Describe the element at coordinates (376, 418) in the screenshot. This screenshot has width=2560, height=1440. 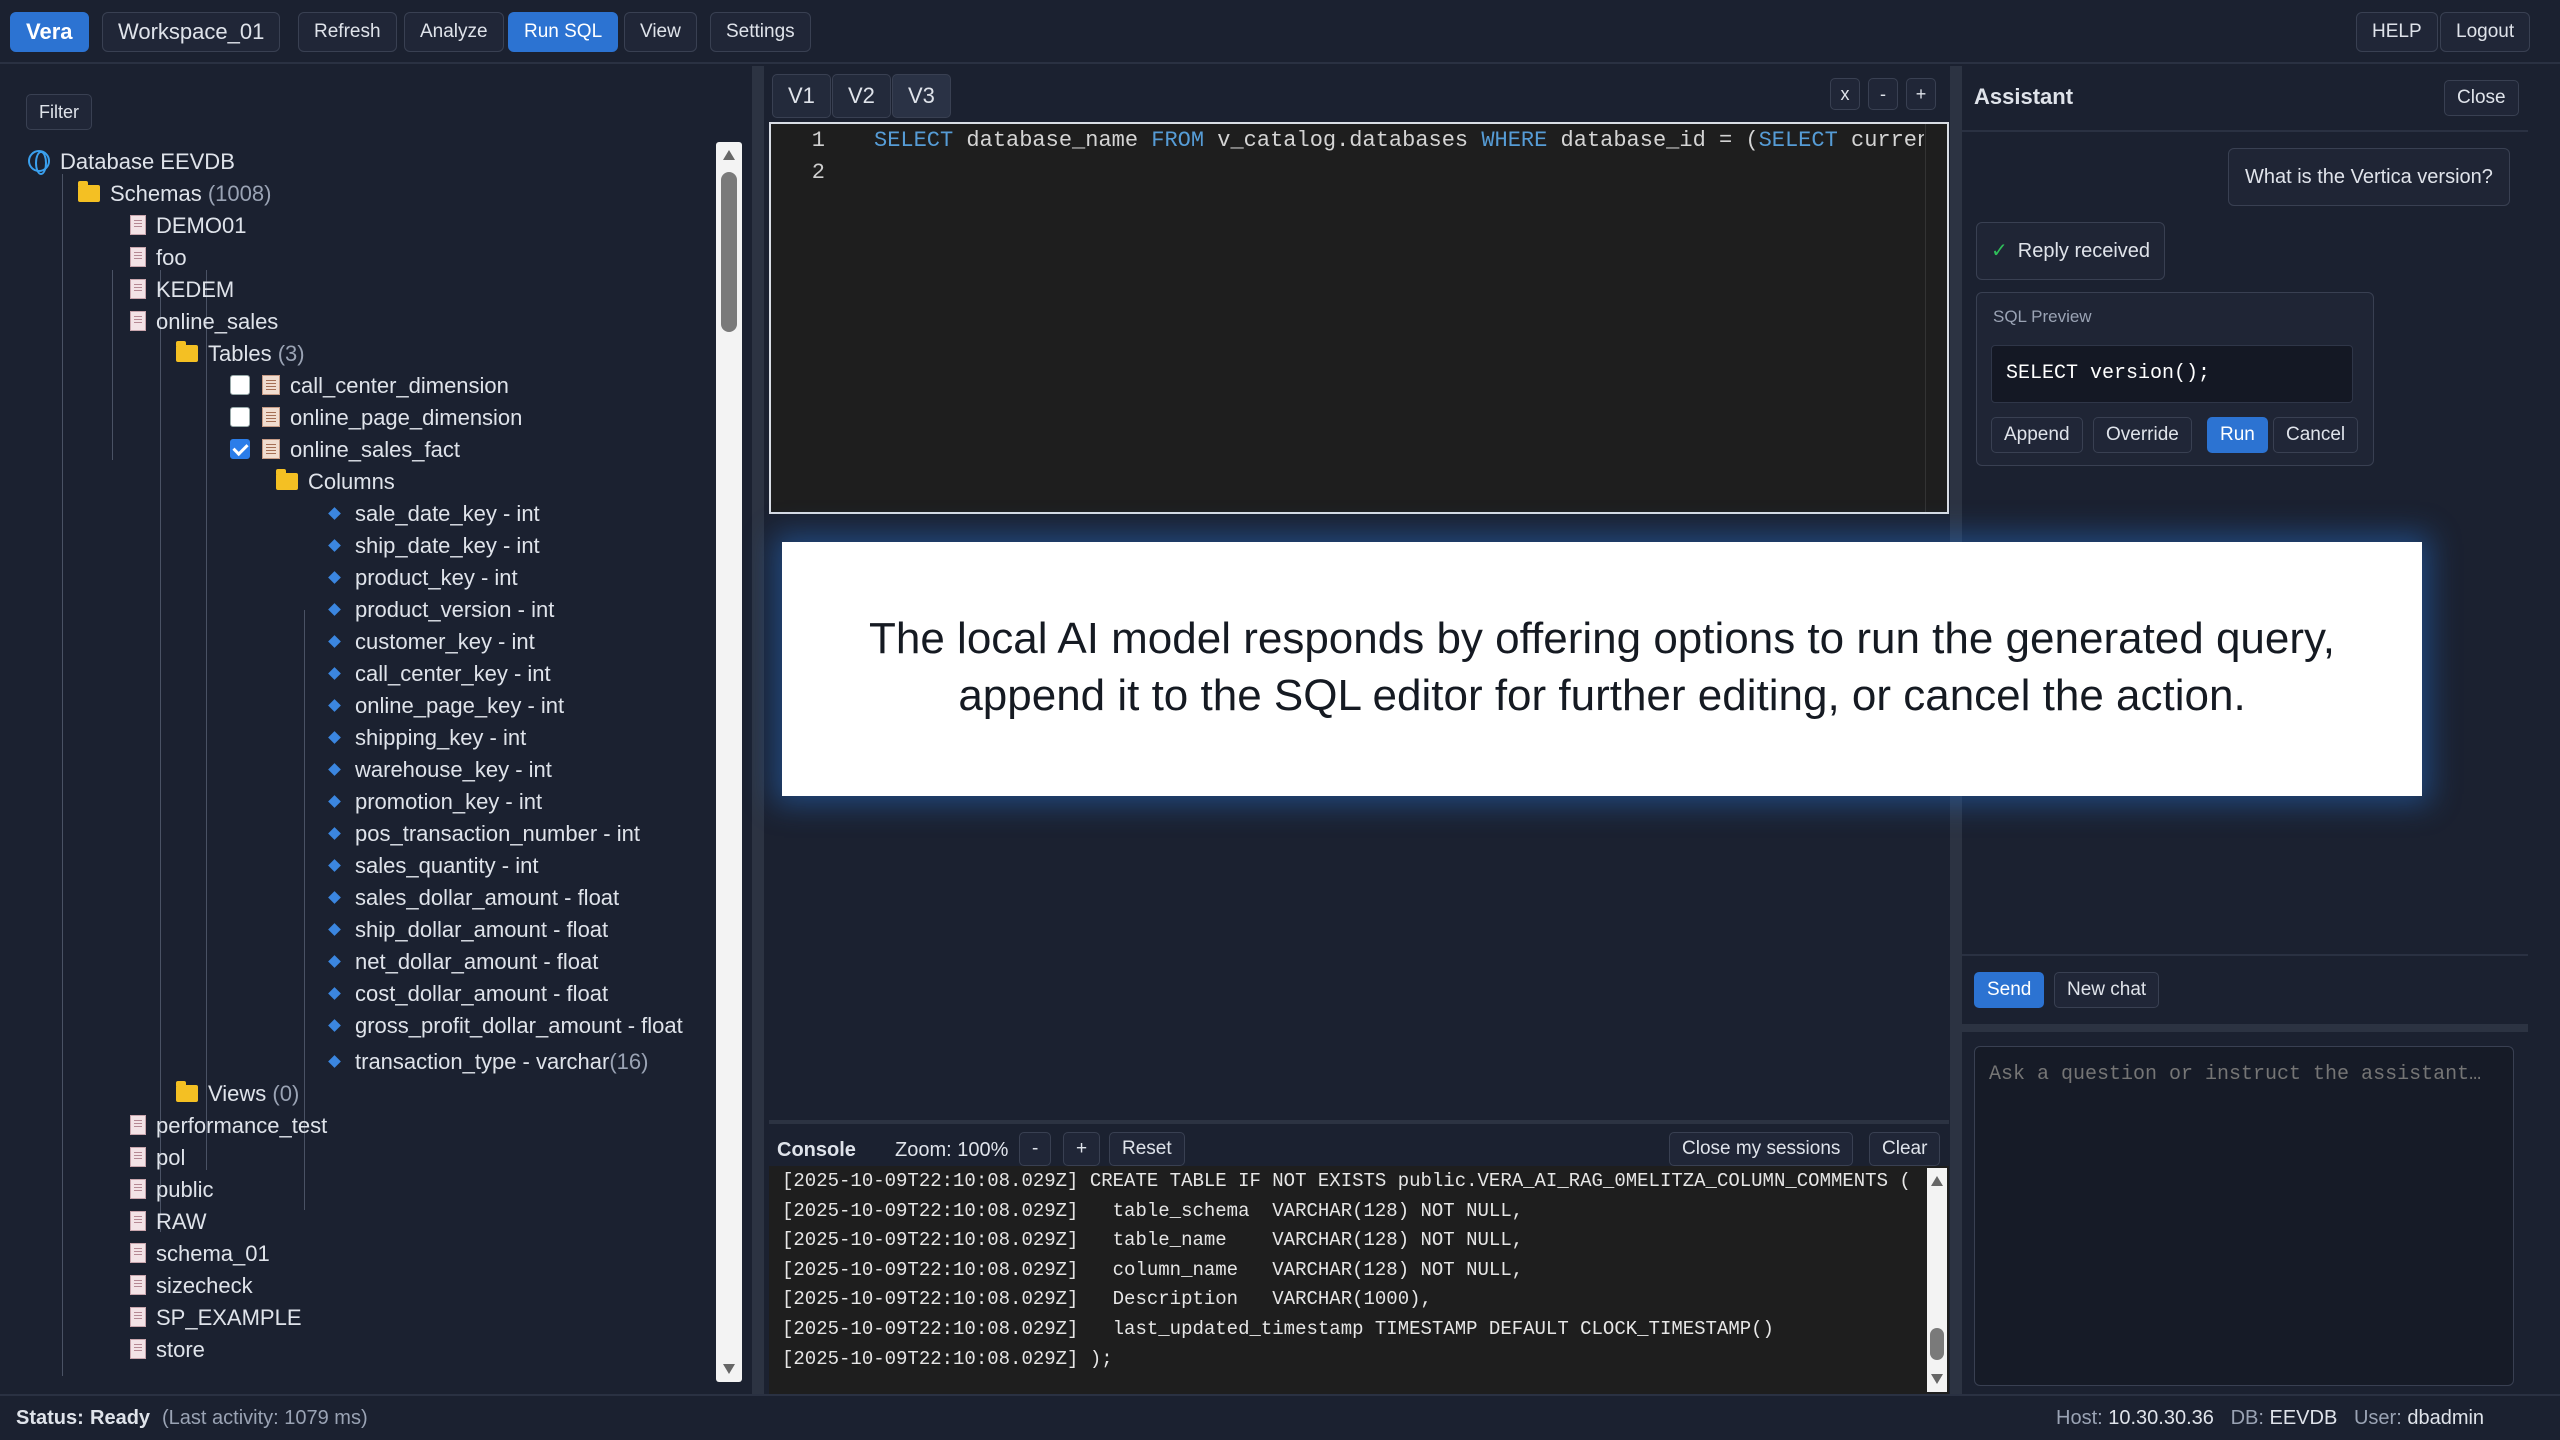
I see `tree-node-table: online_page_dimension` at that location.